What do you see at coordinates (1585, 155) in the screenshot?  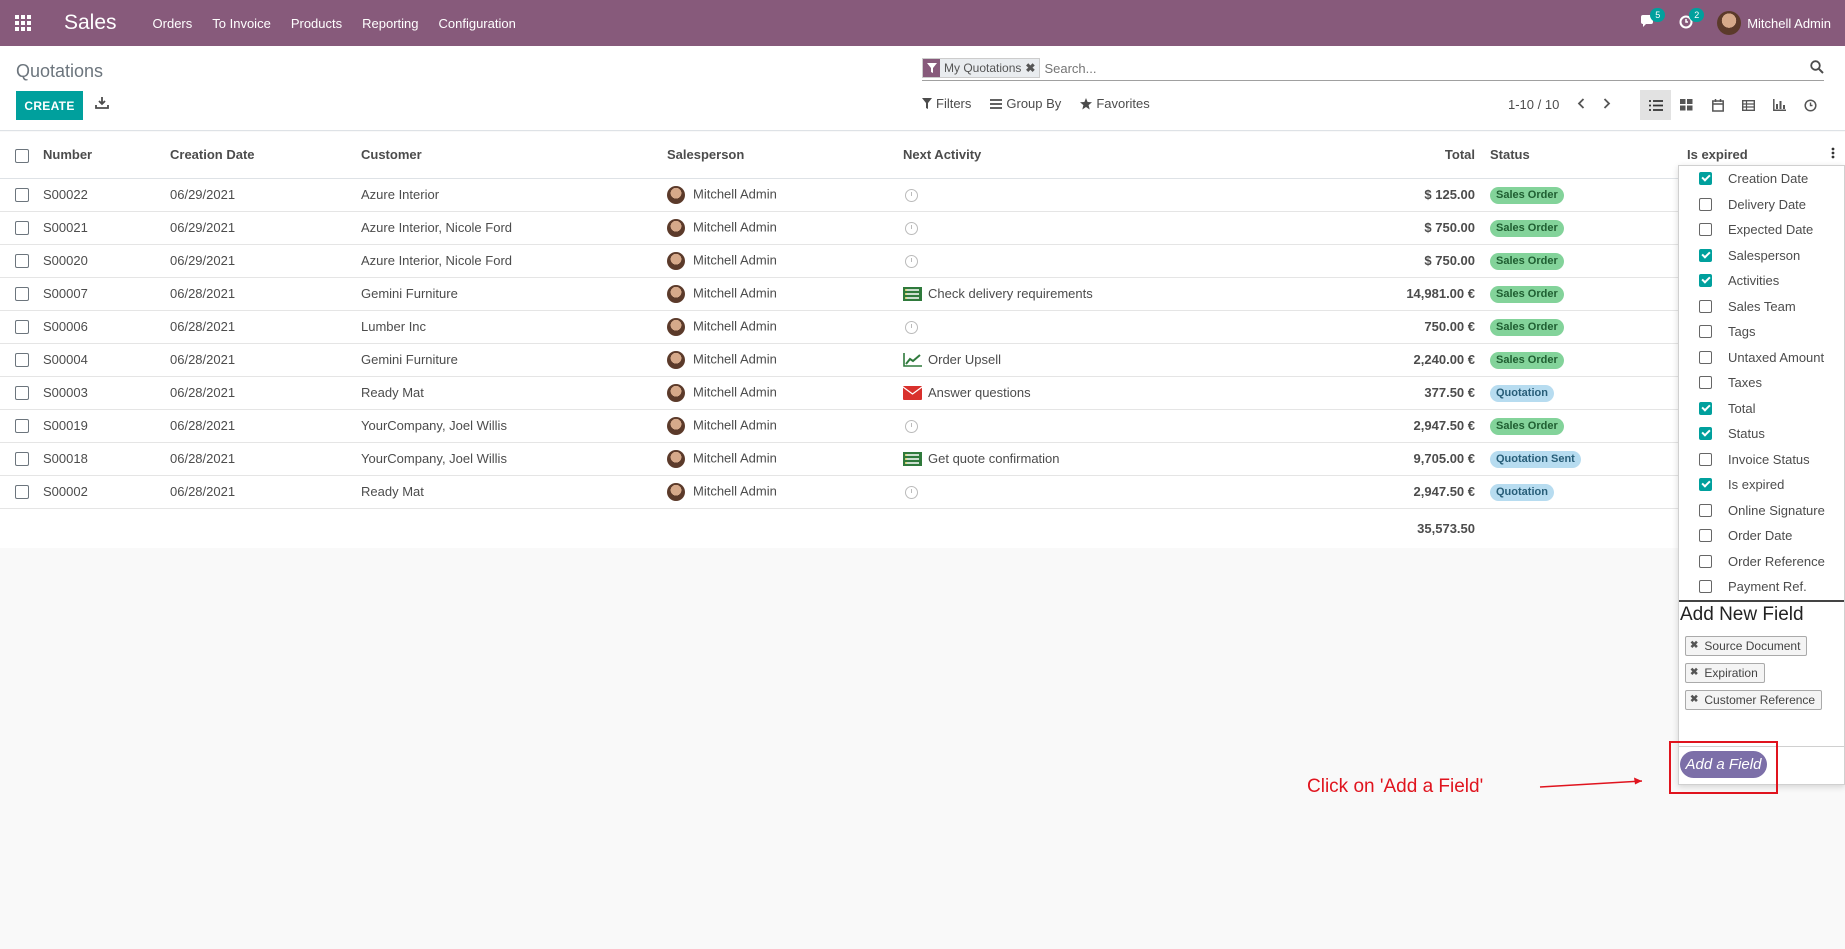 I see `header-status: Status` at bounding box center [1585, 155].